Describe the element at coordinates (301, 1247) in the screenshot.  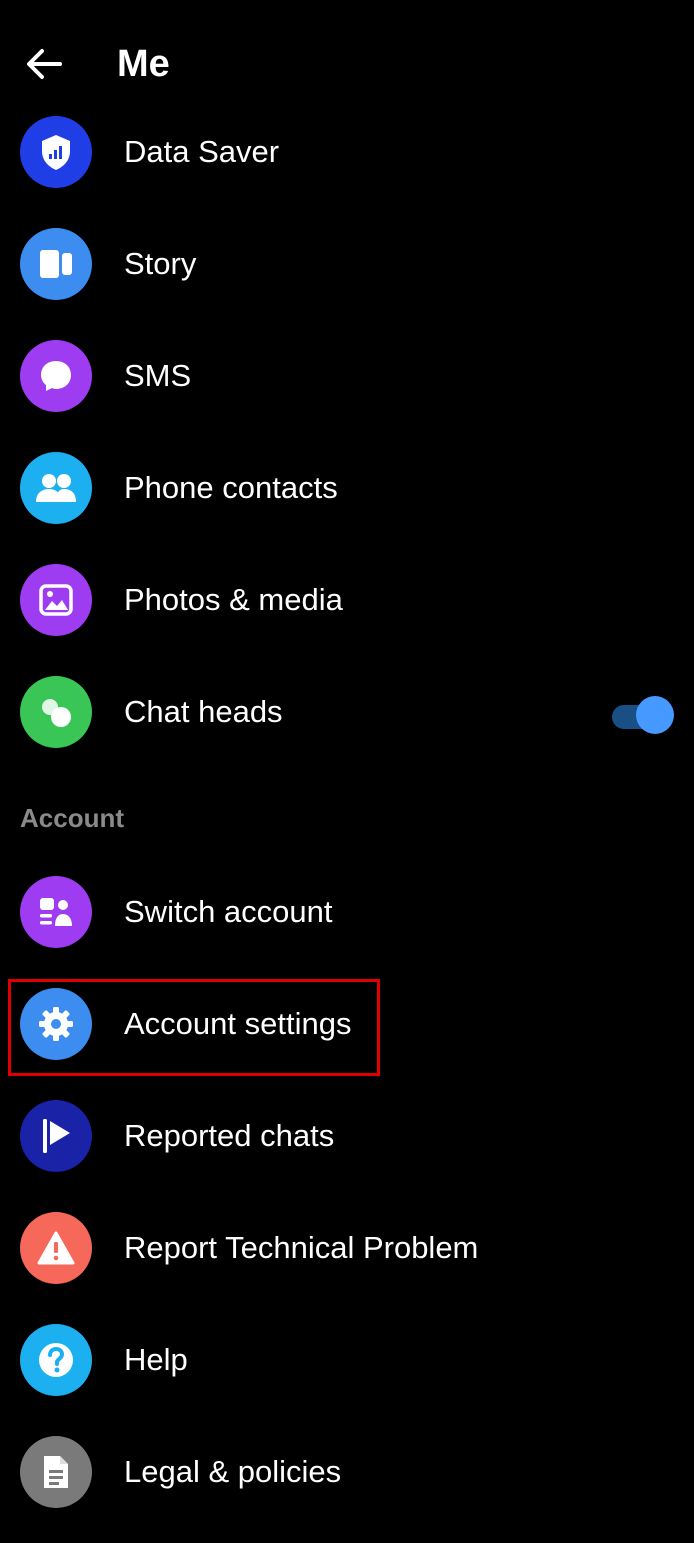
I see `settings-item-label: Report Technical Problem` at that location.